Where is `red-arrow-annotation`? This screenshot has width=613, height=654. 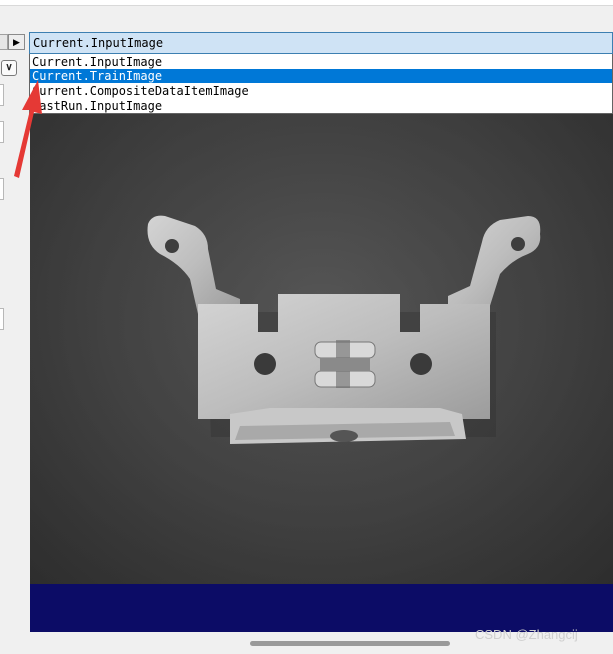
red-arrow-annotation is located at coordinates (28, 129).